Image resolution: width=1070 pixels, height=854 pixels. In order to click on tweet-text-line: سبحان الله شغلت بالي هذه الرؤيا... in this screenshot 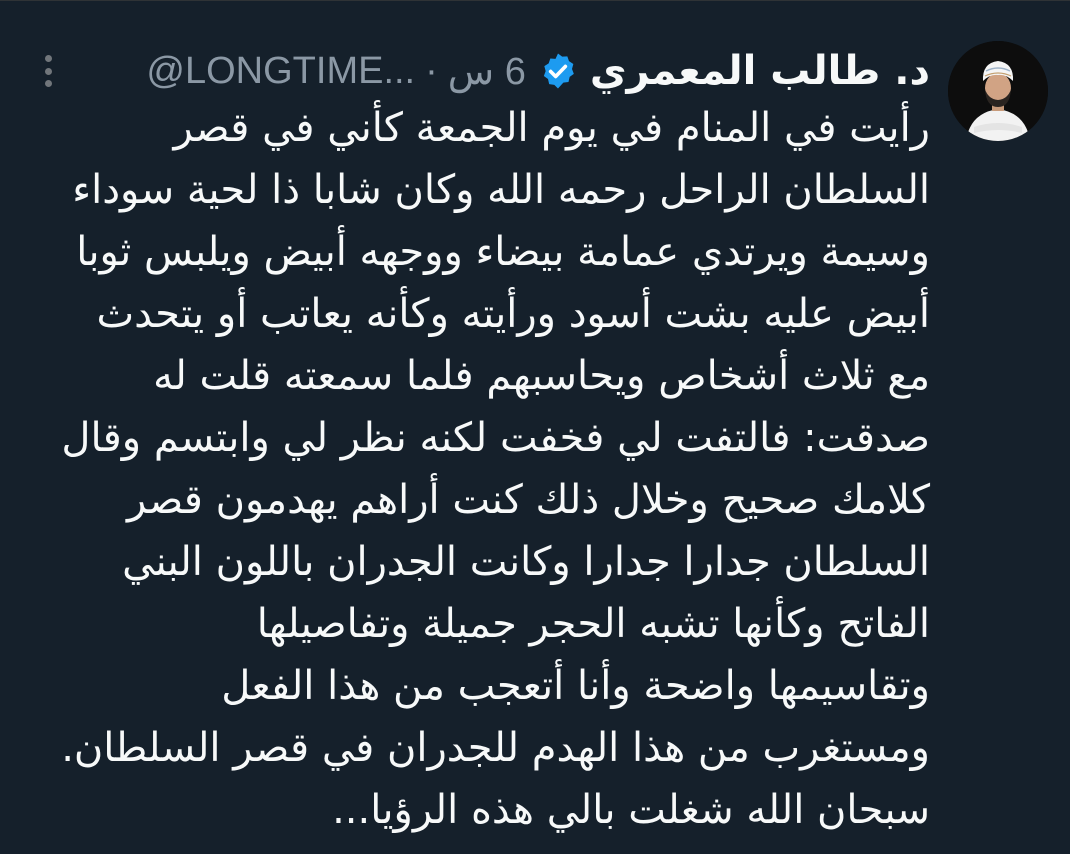, I will do `click(631, 810)`.